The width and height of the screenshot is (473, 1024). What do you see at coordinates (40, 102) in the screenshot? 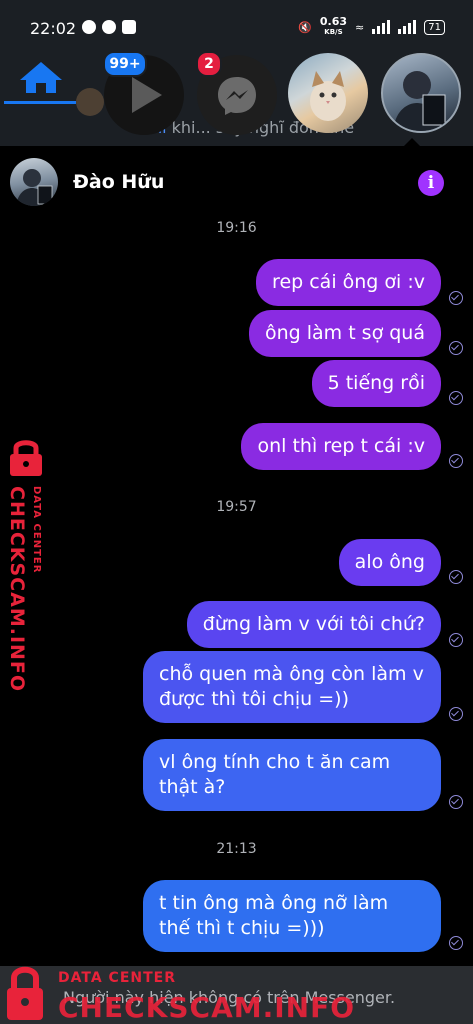
I see `home-tab-indicator` at bounding box center [40, 102].